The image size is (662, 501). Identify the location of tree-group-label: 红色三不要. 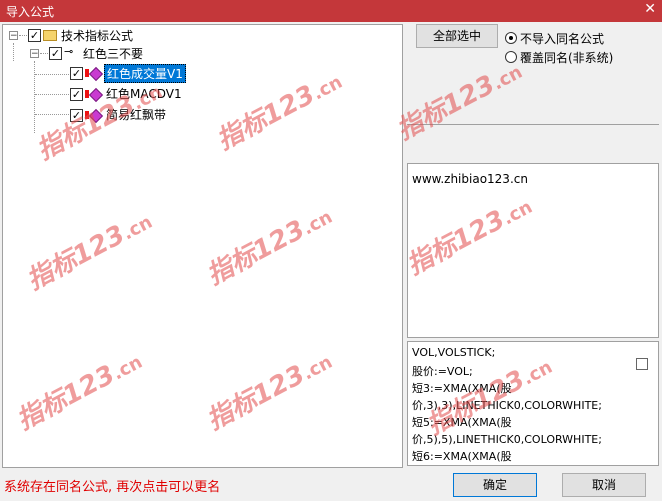
(113, 53).